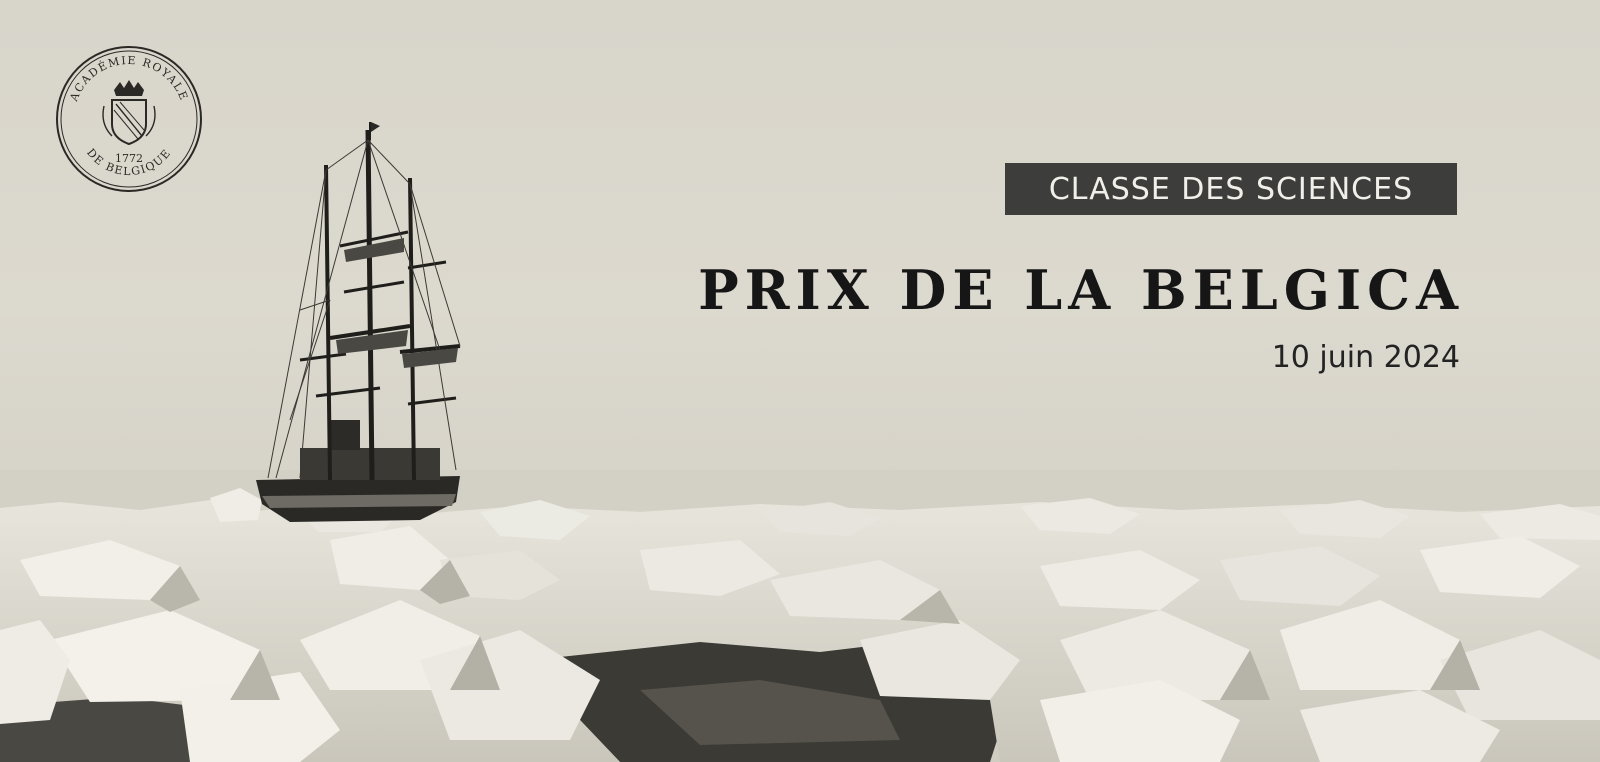 The image size is (1600, 762). Describe the element at coordinates (129, 158) in the screenshot. I see `seal-year: 1772` at that location.